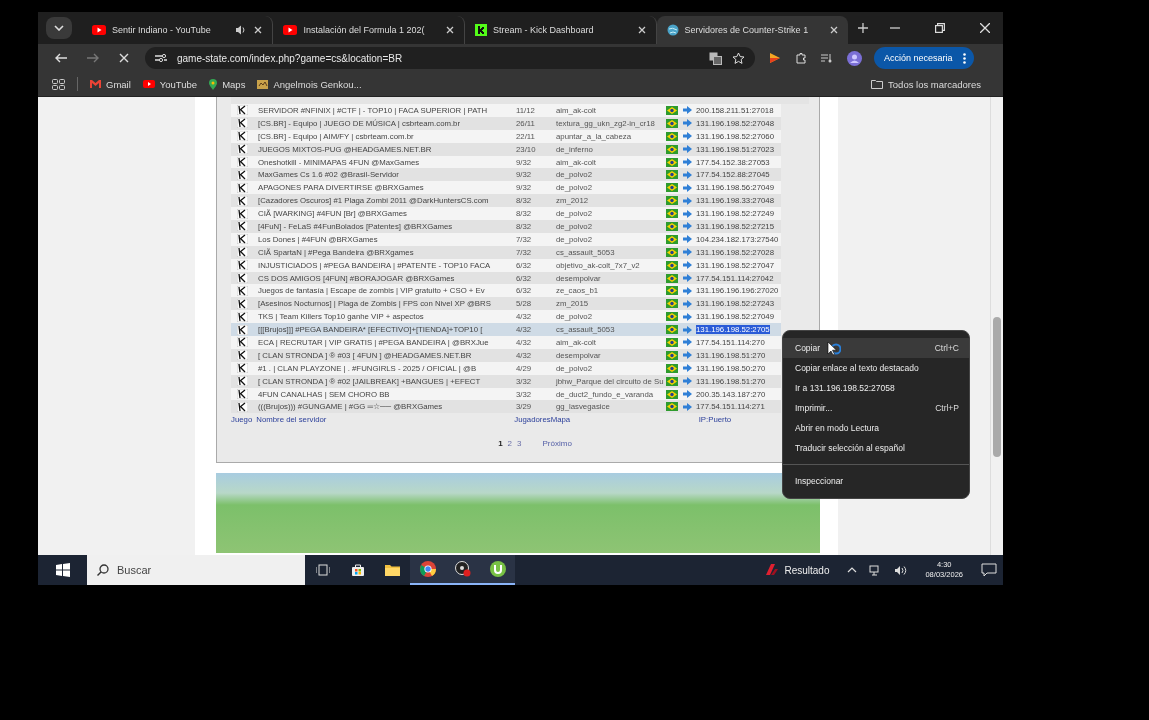  Describe the element at coordinates (161, 58) in the screenshot. I see `site-settings-icon` at that location.